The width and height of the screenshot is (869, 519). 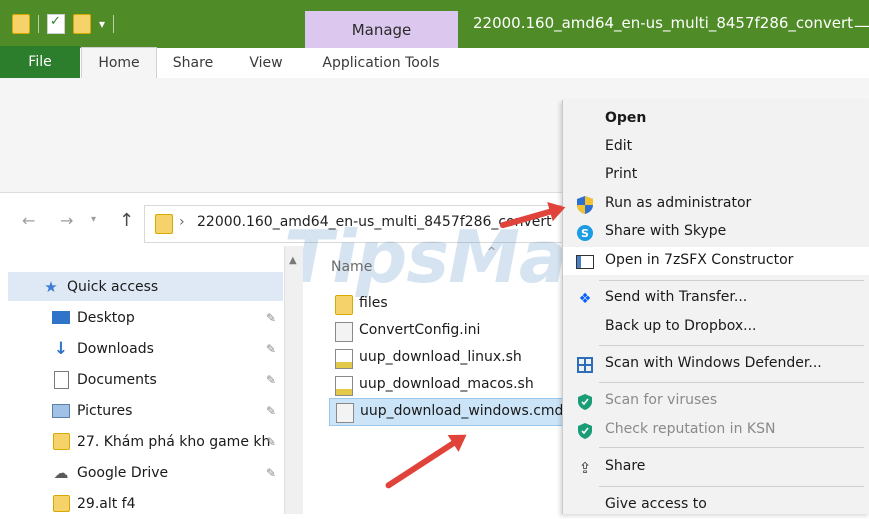 I want to click on menu-item-run-as-administrator: Run as administrator, so click(x=716, y=204).